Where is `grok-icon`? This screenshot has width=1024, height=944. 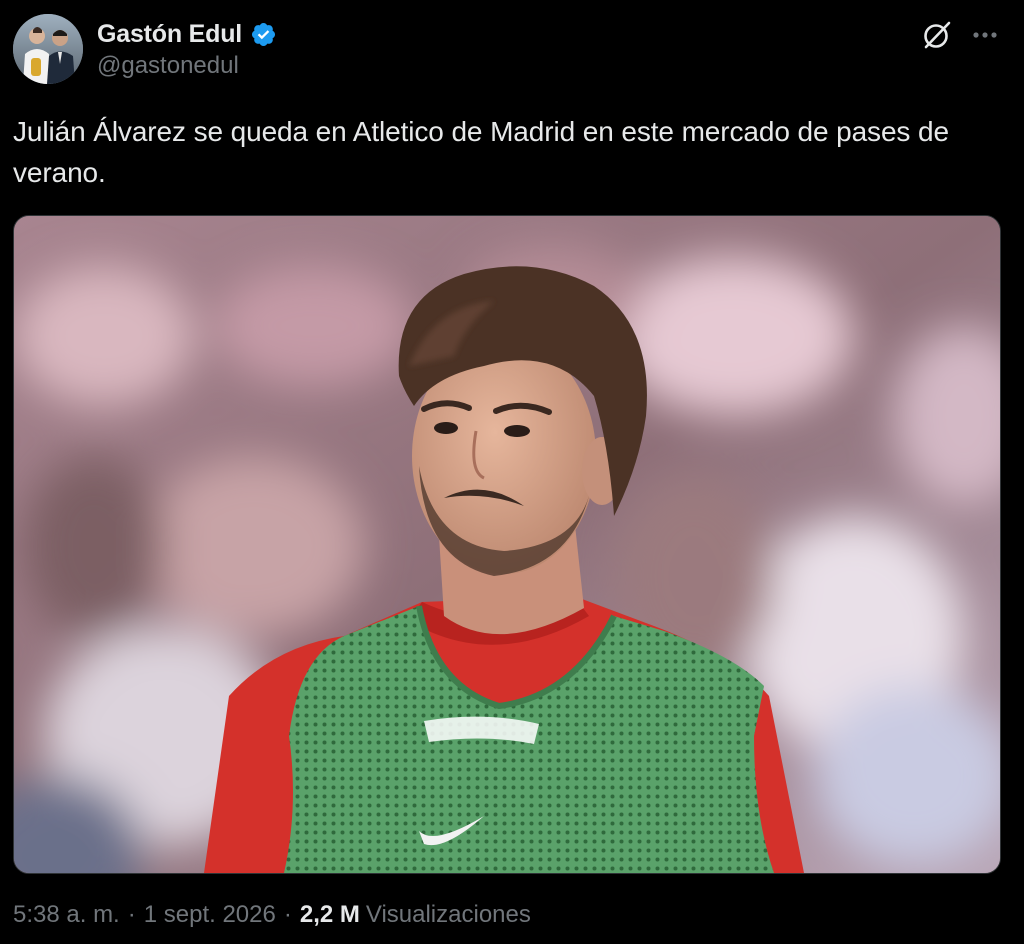 grok-icon is located at coordinates (937, 35).